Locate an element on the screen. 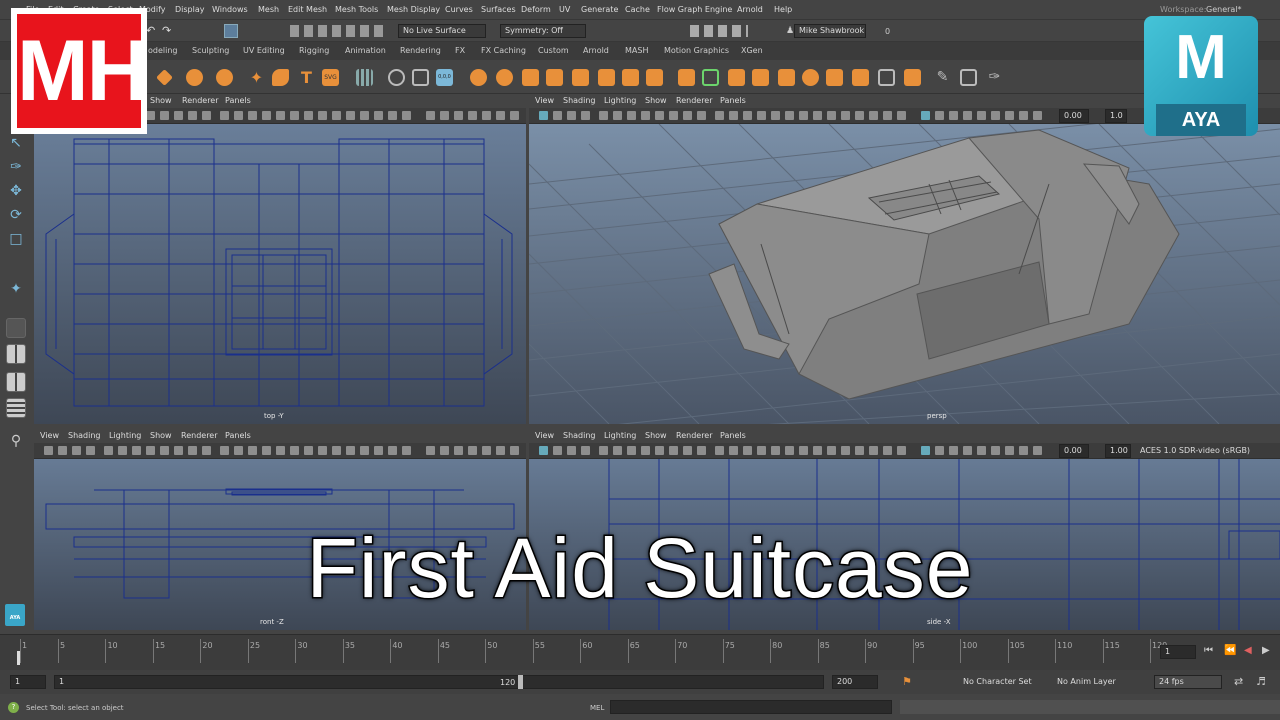  target-weld-icon is located at coordinates (760, 77).